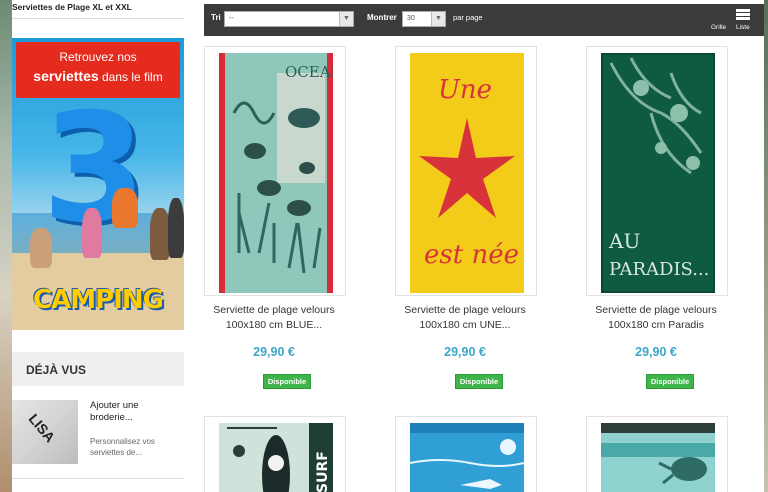 This screenshot has height=492, width=768. I want to click on product-image-starfish: Une est née, so click(467, 173).